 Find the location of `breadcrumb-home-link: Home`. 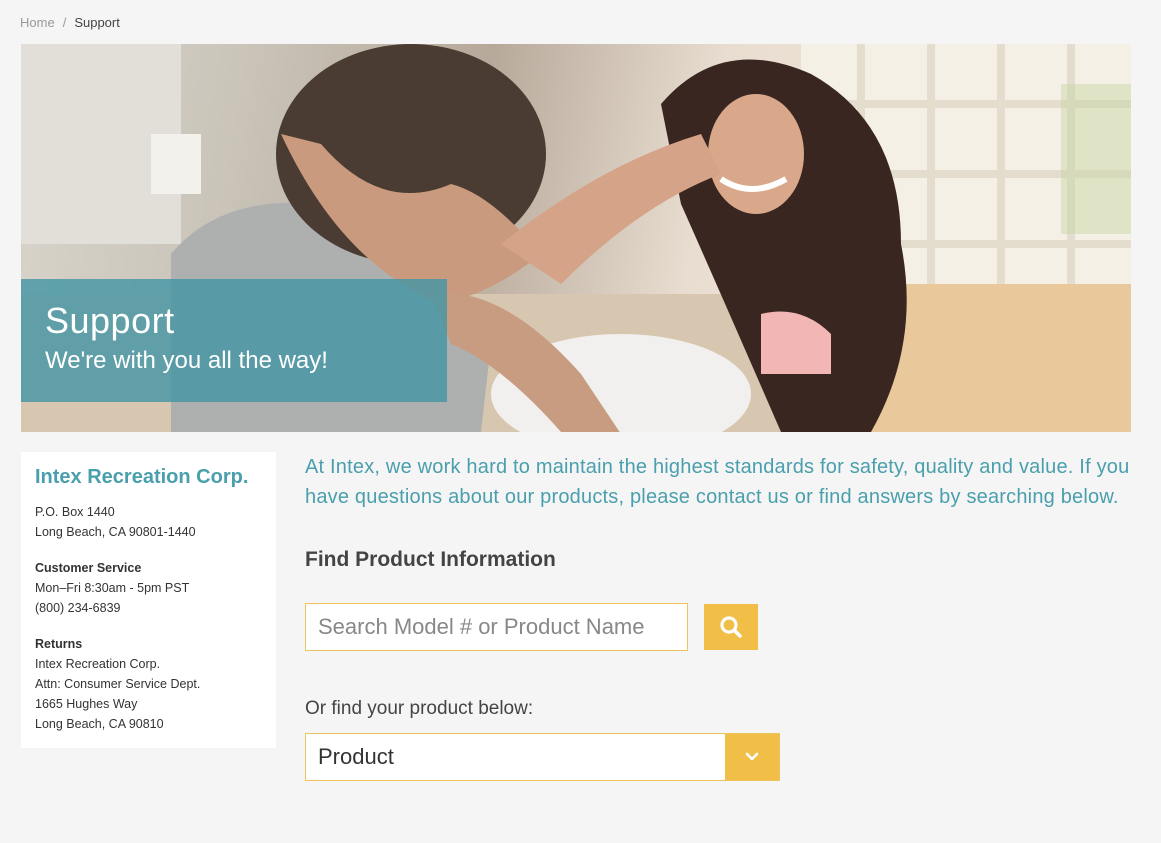

breadcrumb-home-link: Home is located at coordinates (37, 22).